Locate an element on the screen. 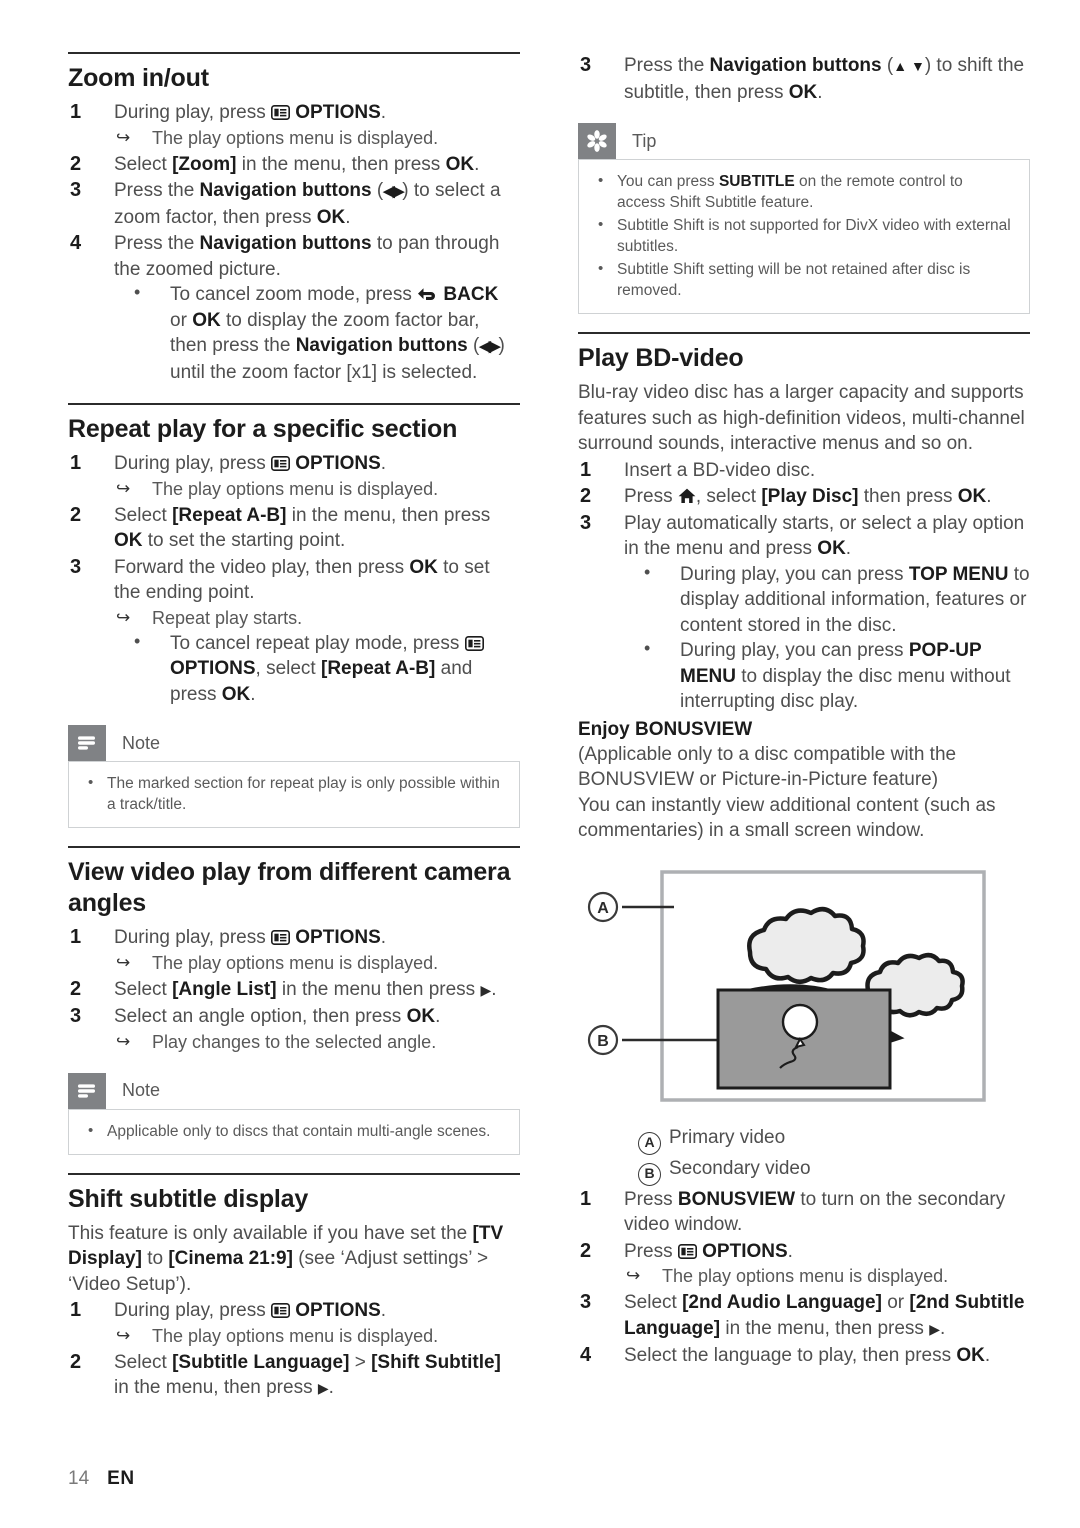  callout-title: Note is located at coordinates (141, 1090).